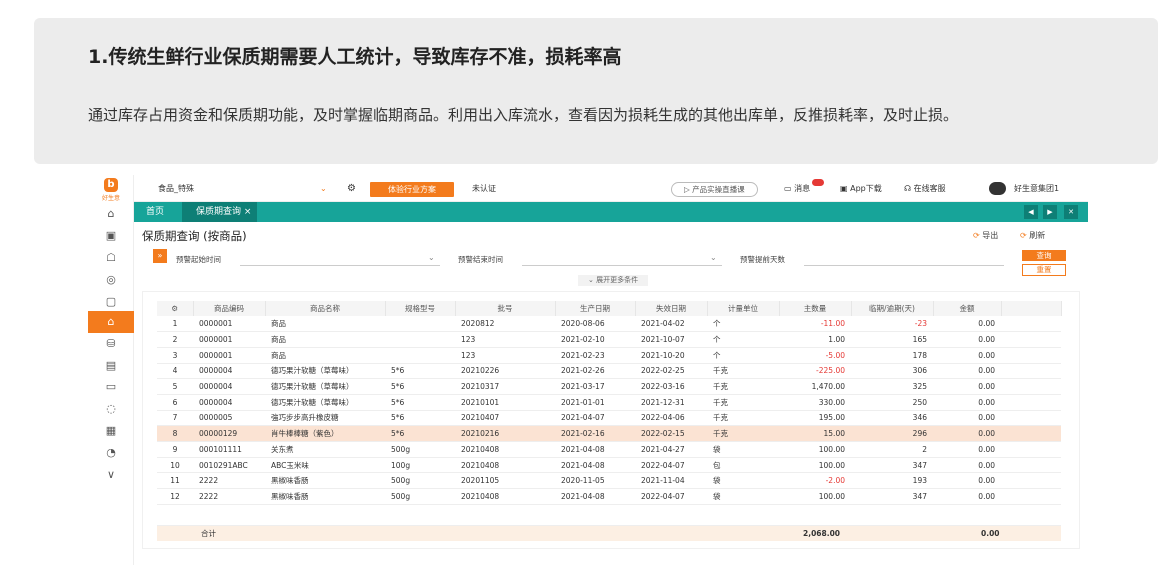  What do you see at coordinates (714, 189) in the screenshot?
I see `live-course-pill: ▷ 产品实操直播课` at bounding box center [714, 189].